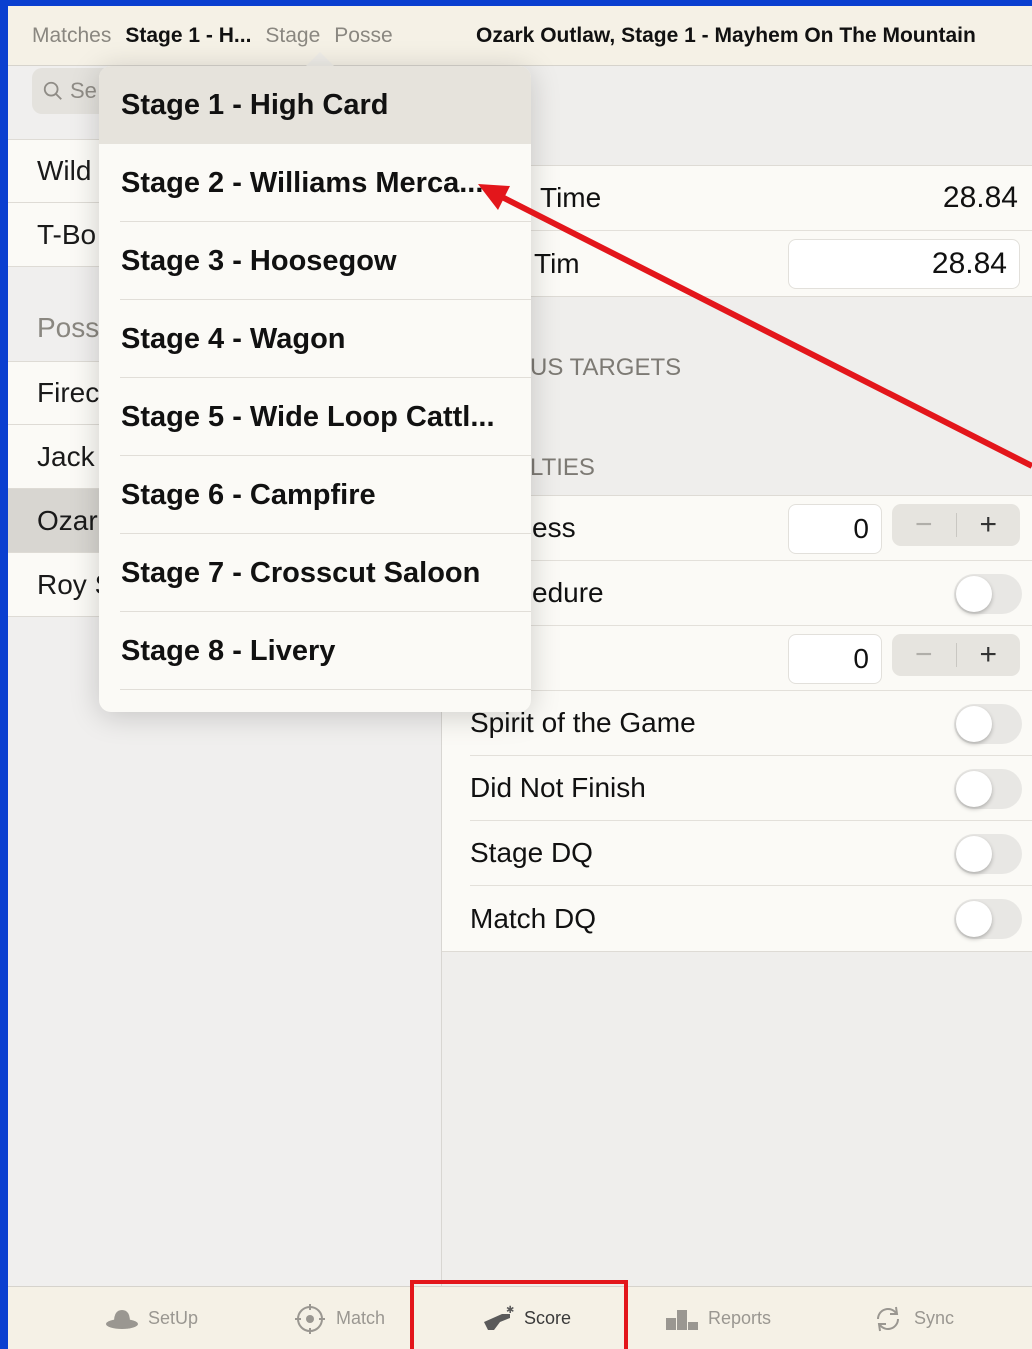 Image resolution: width=1032 pixels, height=1349 pixels. I want to click on tab-label: SetUp, so click(173, 1318).